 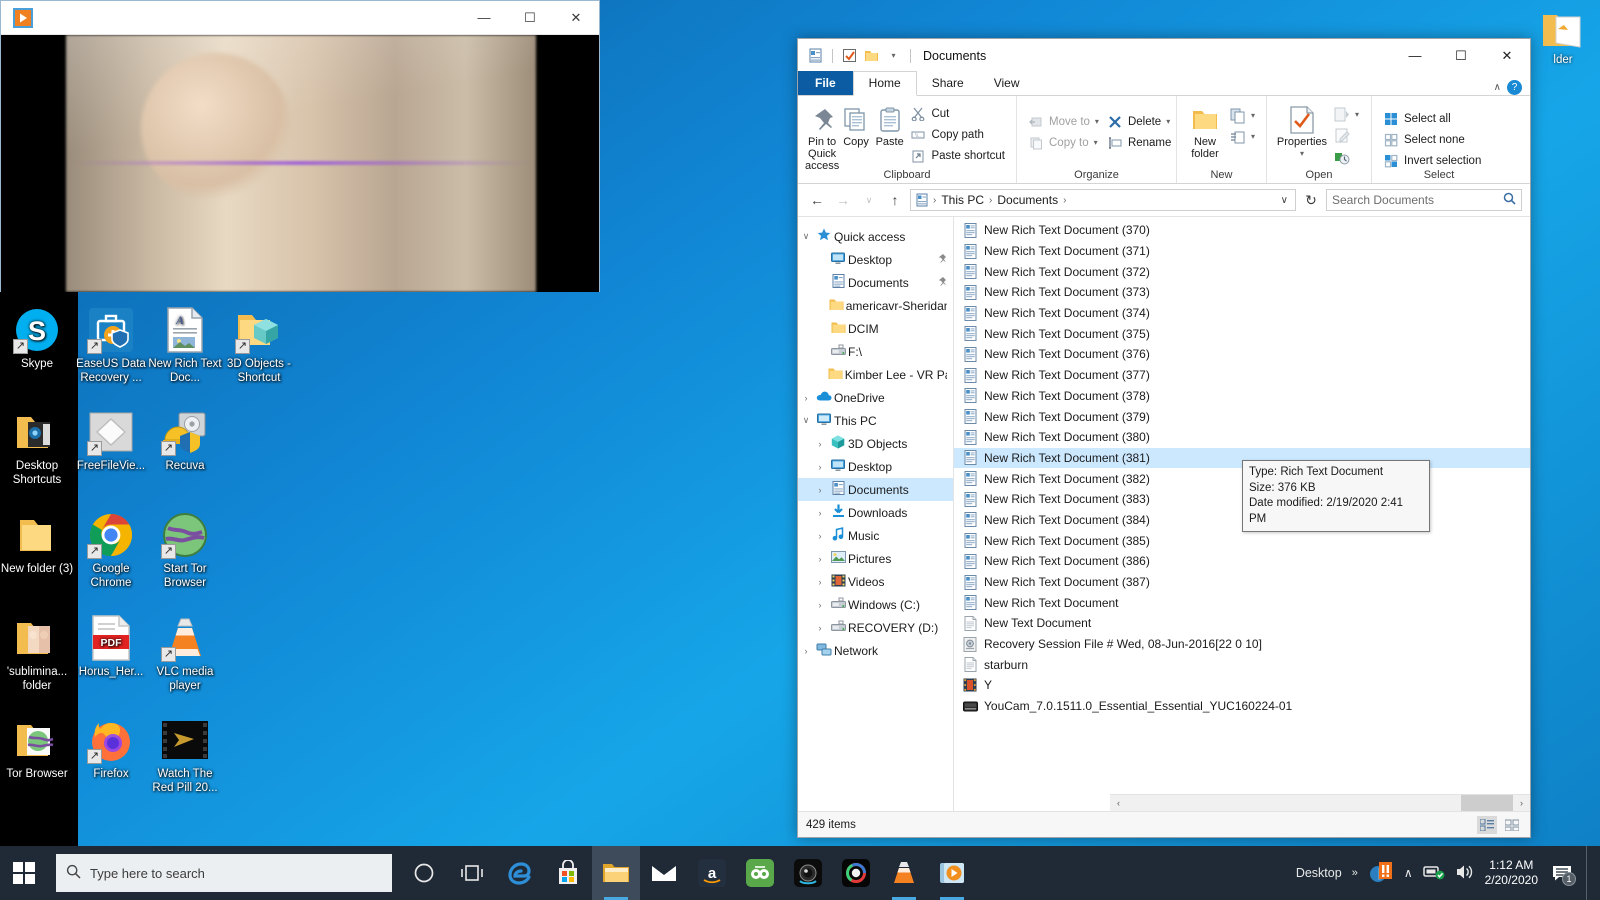 What do you see at coordinates (1242, 561) in the screenshot?
I see `file-row: New Rich Text Document (386)` at bounding box center [1242, 561].